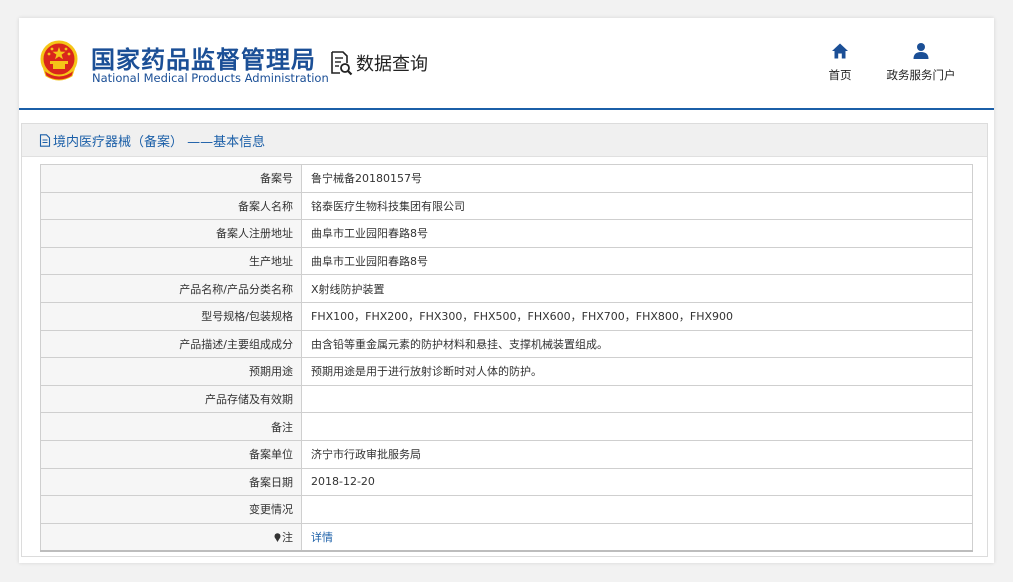  I want to click on data-query-title: 数据查询, so click(378, 63).